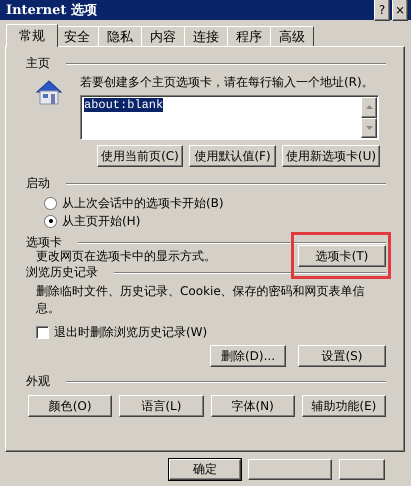 Image resolution: width=411 pixels, height=486 pixels. Describe the element at coordinates (331, 156) in the screenshot. I see `dialog-button: 使用新选项卡(U)` at that location.